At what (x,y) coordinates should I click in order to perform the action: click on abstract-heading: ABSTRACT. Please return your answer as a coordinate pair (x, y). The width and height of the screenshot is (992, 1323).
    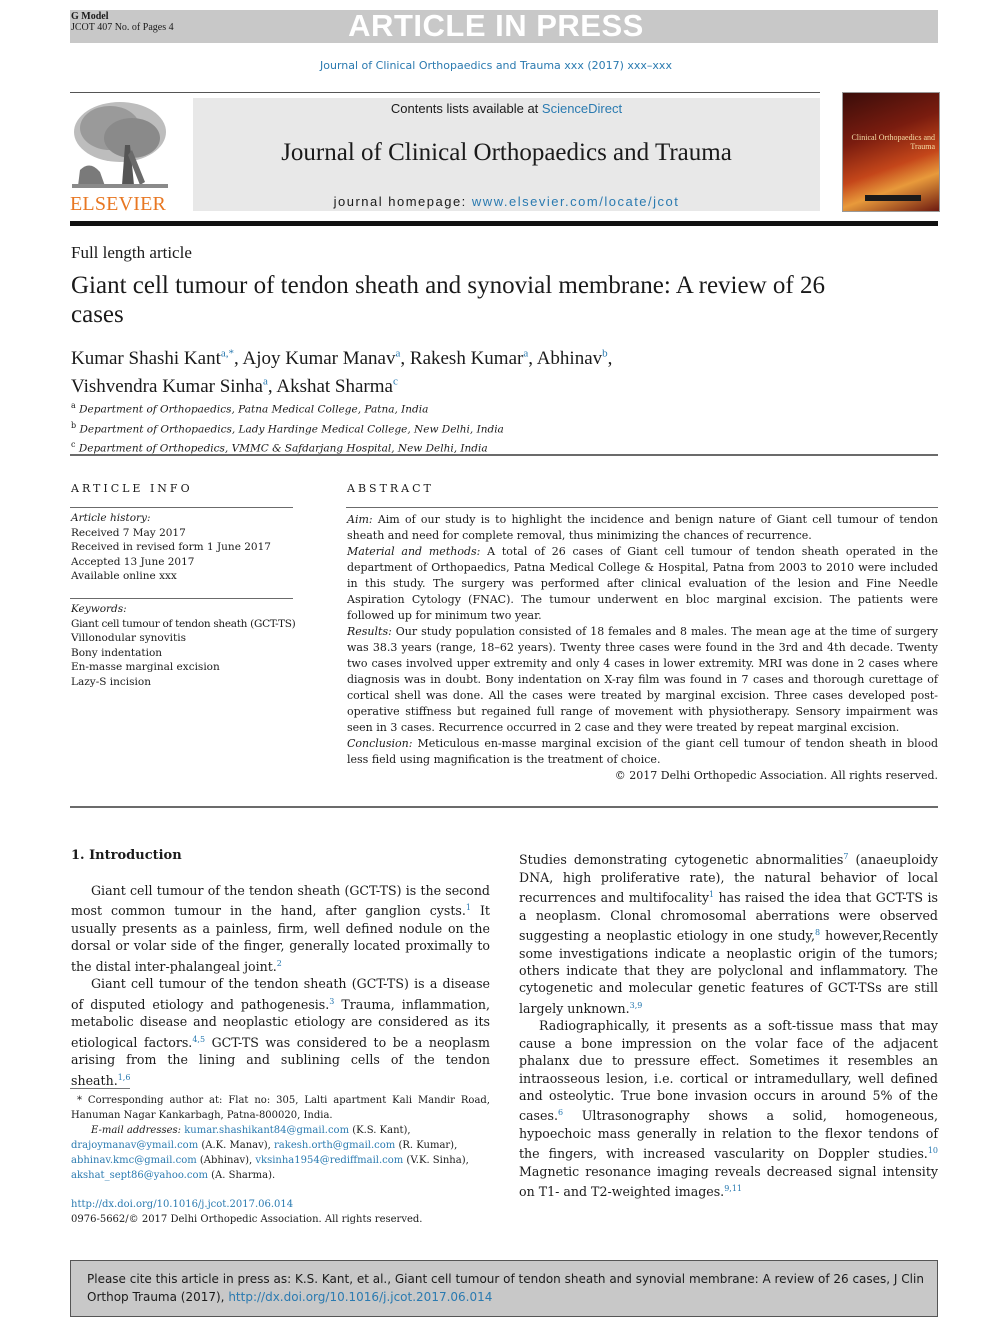
    Looking at the image, I should click on (390, 488).